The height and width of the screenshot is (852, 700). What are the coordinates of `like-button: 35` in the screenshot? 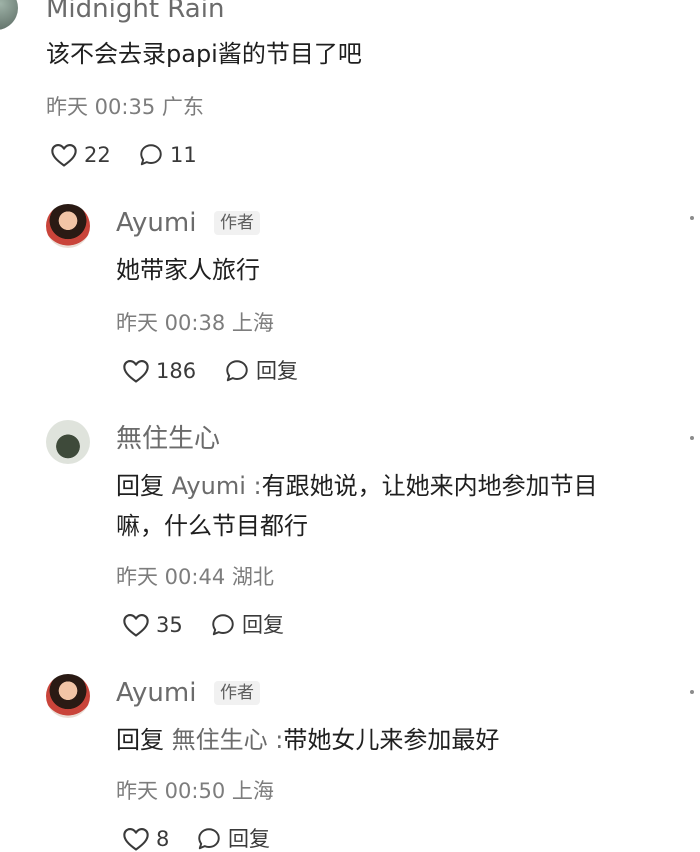 It's located at (152, 625).